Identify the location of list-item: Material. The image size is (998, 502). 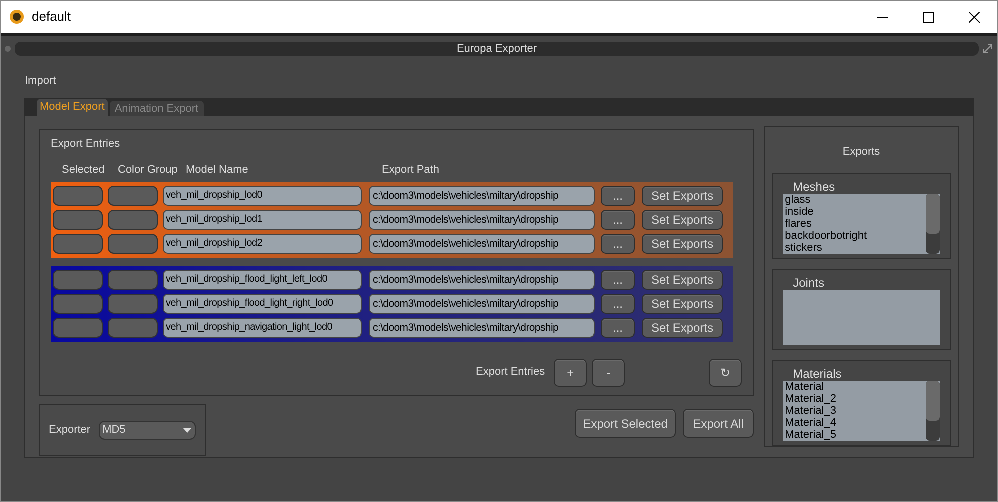
(804, 387).